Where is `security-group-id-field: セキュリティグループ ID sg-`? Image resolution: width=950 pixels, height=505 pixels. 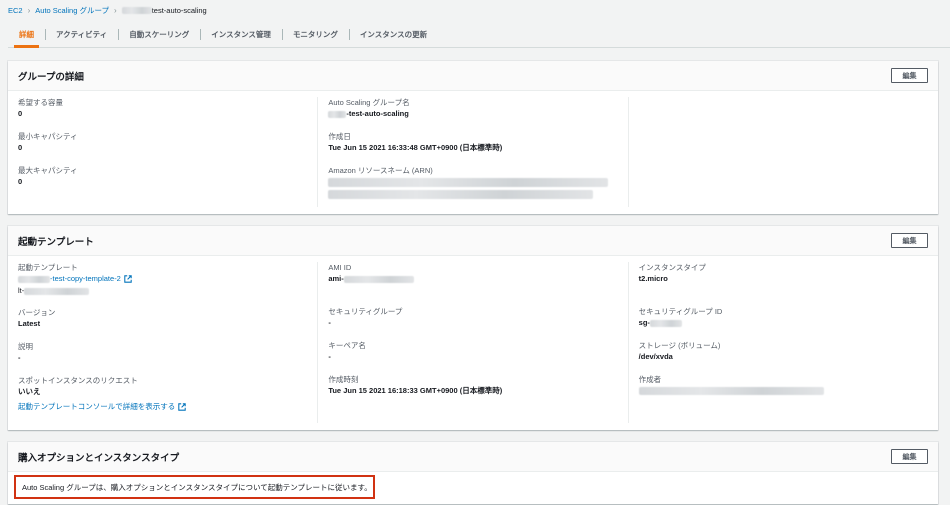 security-group-id-field: セキュリティグループ ID sg- is located at coordinates (783, 317).